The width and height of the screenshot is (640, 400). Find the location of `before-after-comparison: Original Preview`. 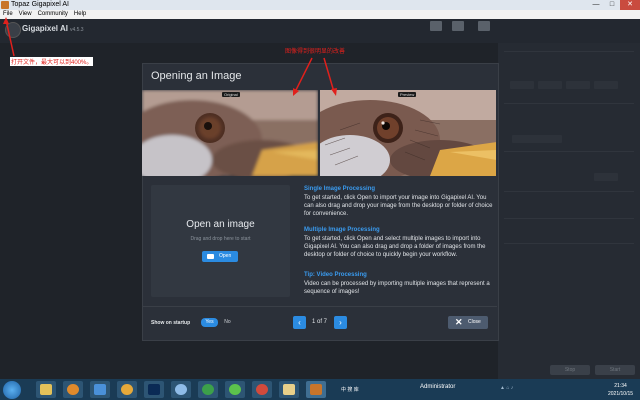

before-after-comparison: Original Preview is located at coordinates (319, 133).